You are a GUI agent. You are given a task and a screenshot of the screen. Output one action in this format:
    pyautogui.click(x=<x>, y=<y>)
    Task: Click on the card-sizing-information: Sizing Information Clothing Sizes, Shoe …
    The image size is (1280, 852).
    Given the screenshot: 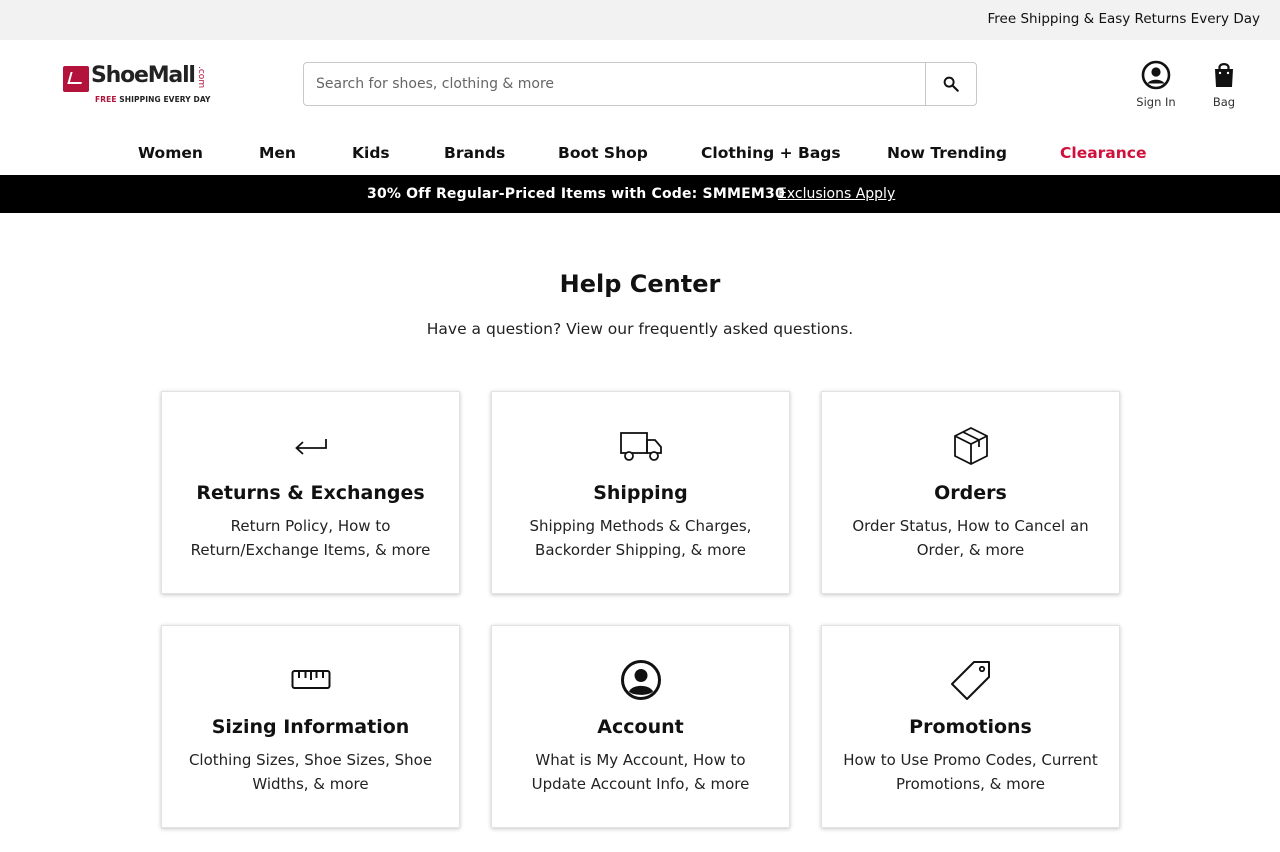 What is the action you would take?
    pyautogui.click(x=310, y=726)
    